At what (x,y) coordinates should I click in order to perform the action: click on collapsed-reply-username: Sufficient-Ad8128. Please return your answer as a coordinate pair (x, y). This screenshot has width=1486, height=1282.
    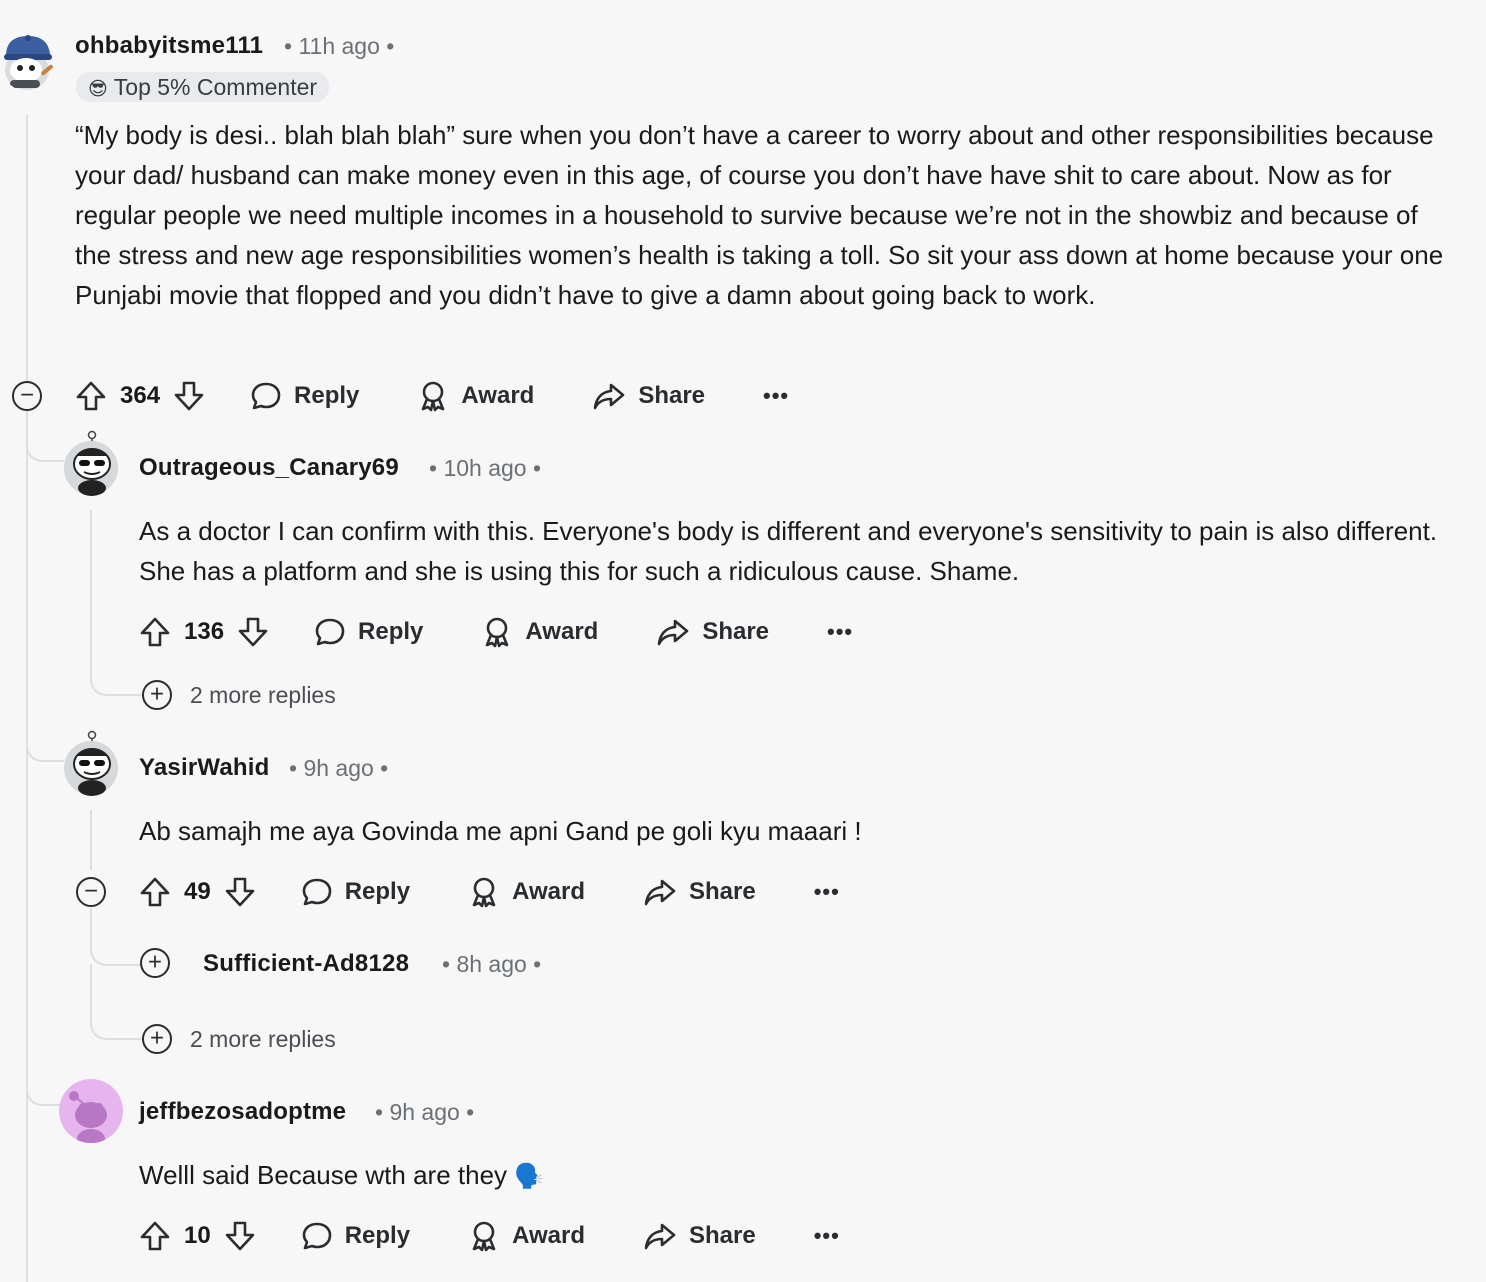
    Looking at the image, I should click on (306, 964).